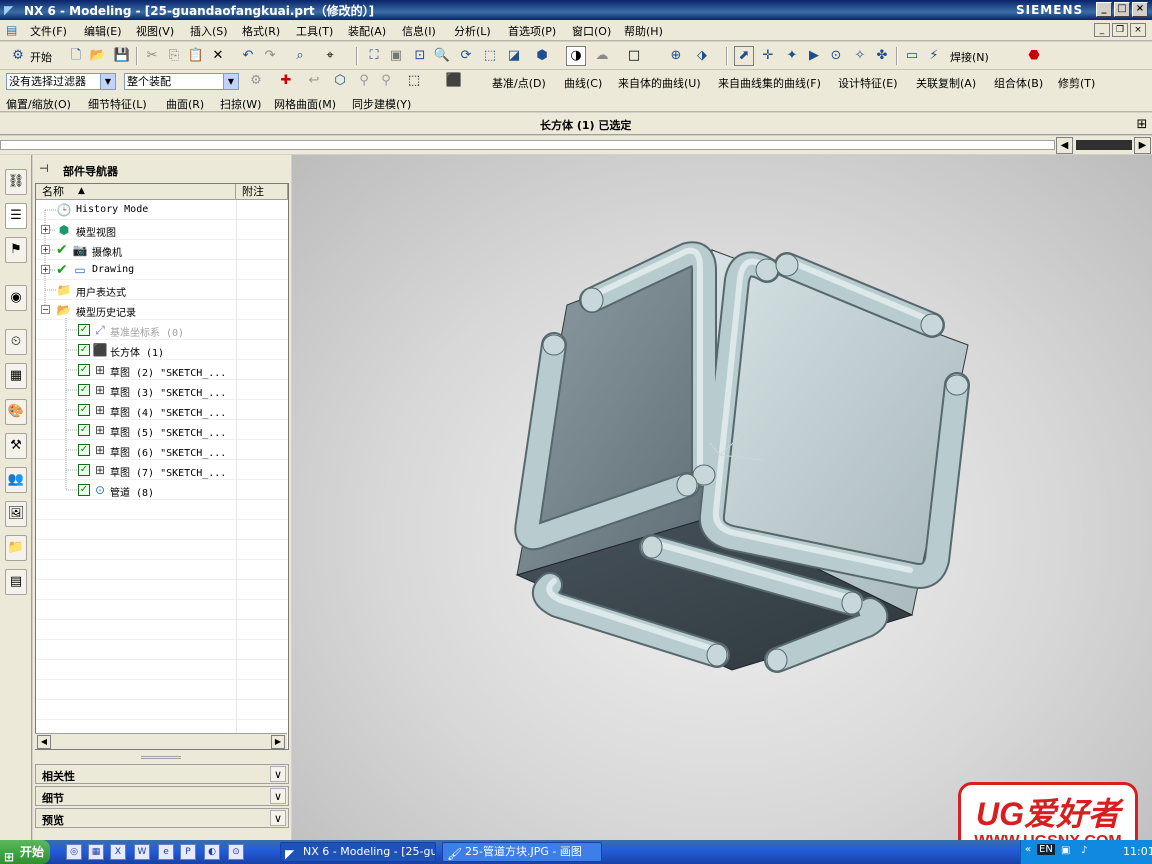  I want to click on tray-expand-icon: «, so click(1028, 849).